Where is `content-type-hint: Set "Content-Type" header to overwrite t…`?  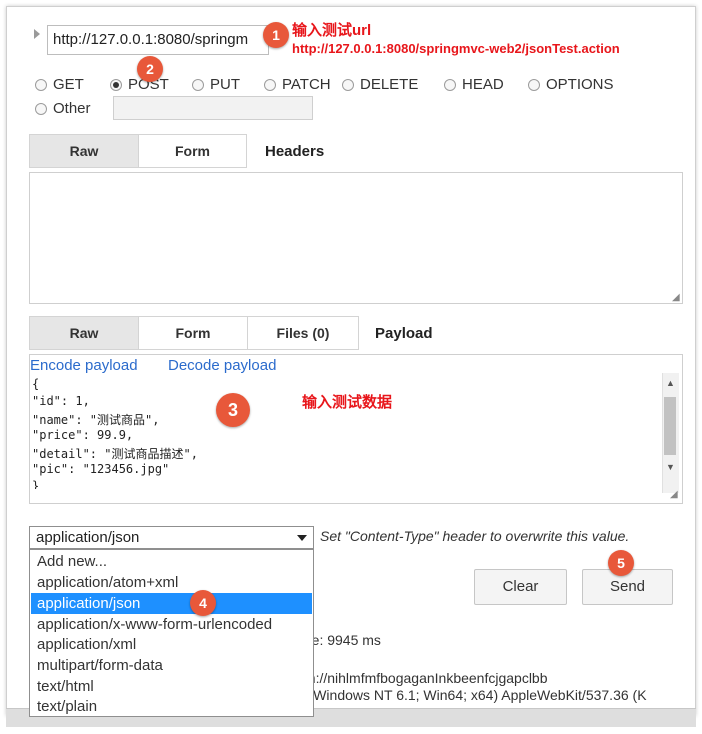
content-type-hint: Set "Content-Type" header to overwrite t… is located at coordinates (475, 536).